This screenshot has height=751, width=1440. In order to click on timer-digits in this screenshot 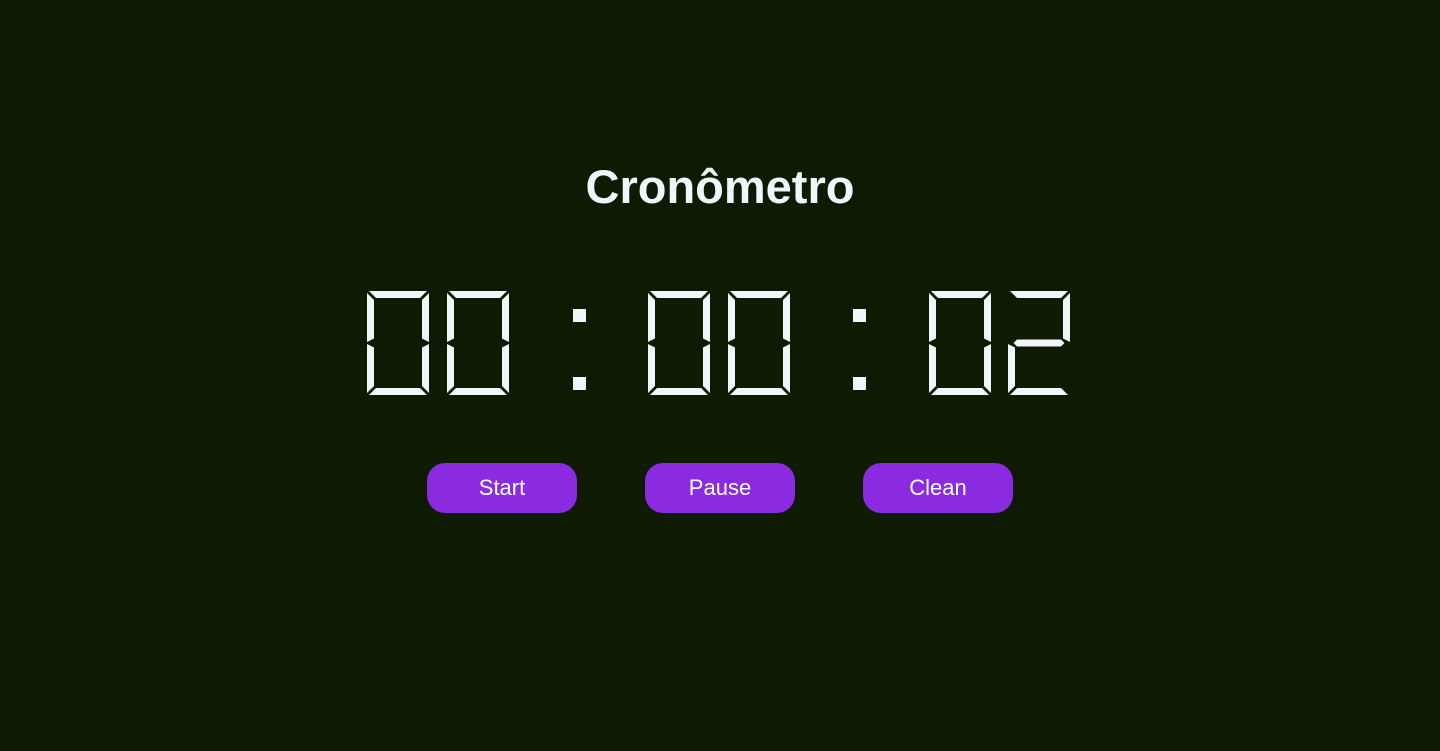, I will do `click(718, 343)`.